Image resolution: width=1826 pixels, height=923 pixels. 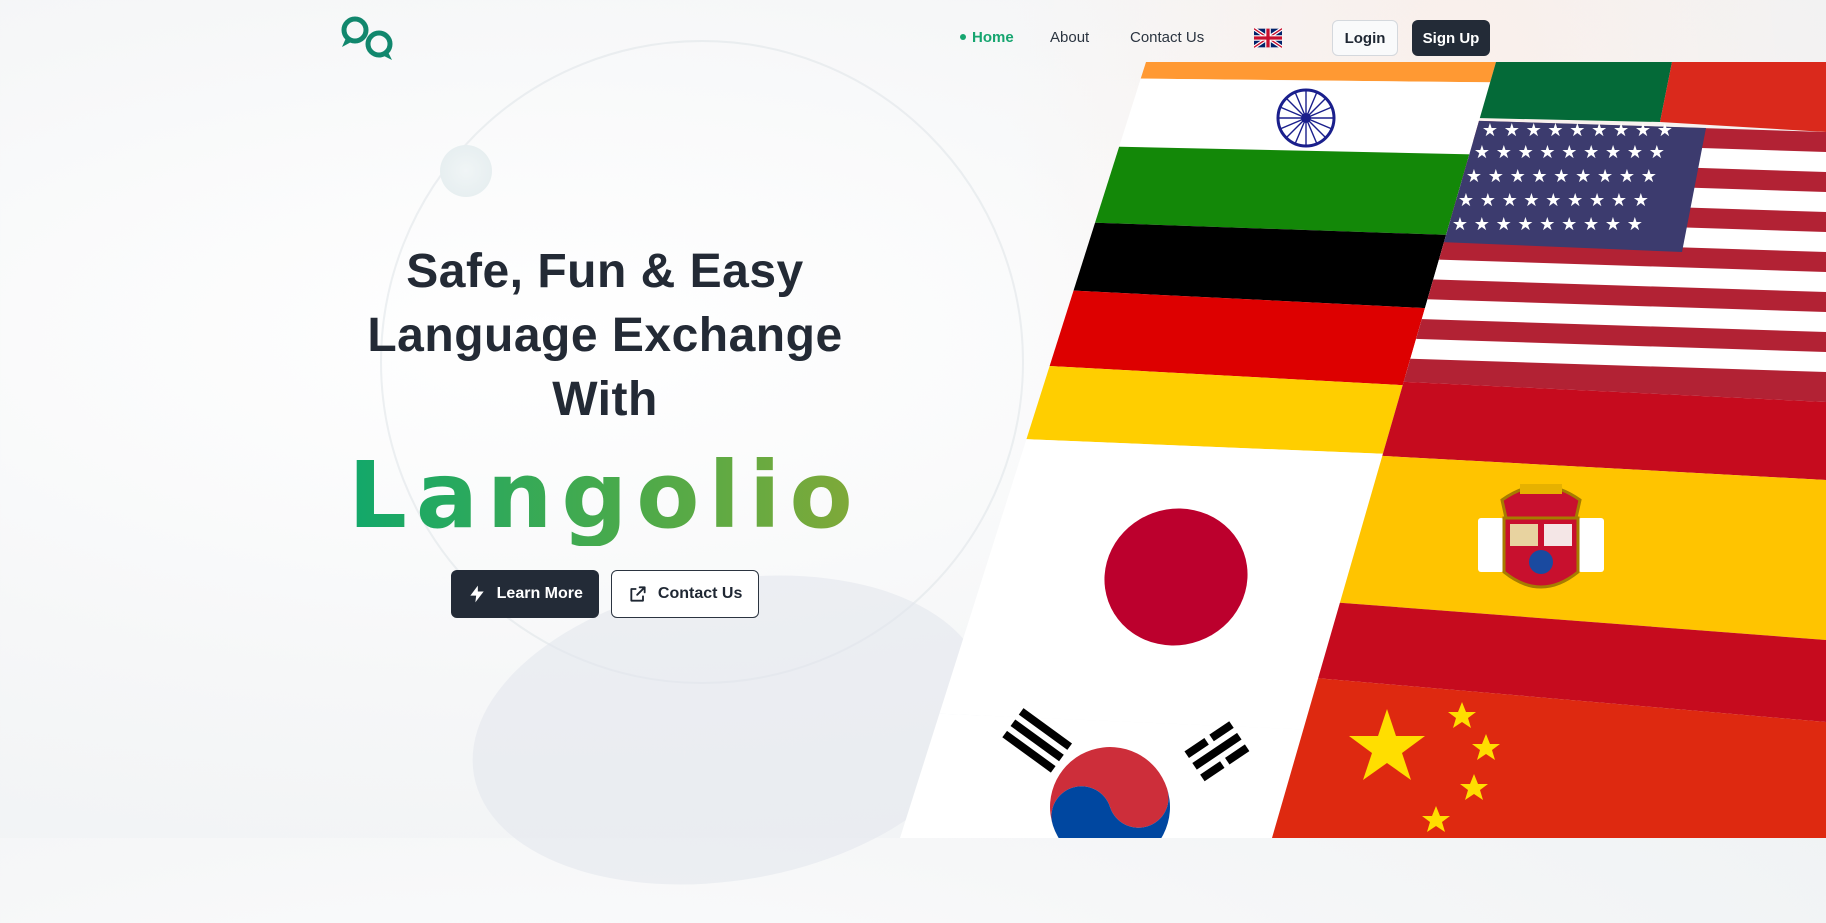 What do you see at coordinates (466, 171) in the screenshot?
I see `background-bubble` at bounding box center [466, 171].